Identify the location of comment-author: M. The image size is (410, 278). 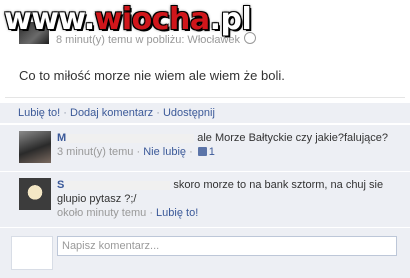
(61, 138).